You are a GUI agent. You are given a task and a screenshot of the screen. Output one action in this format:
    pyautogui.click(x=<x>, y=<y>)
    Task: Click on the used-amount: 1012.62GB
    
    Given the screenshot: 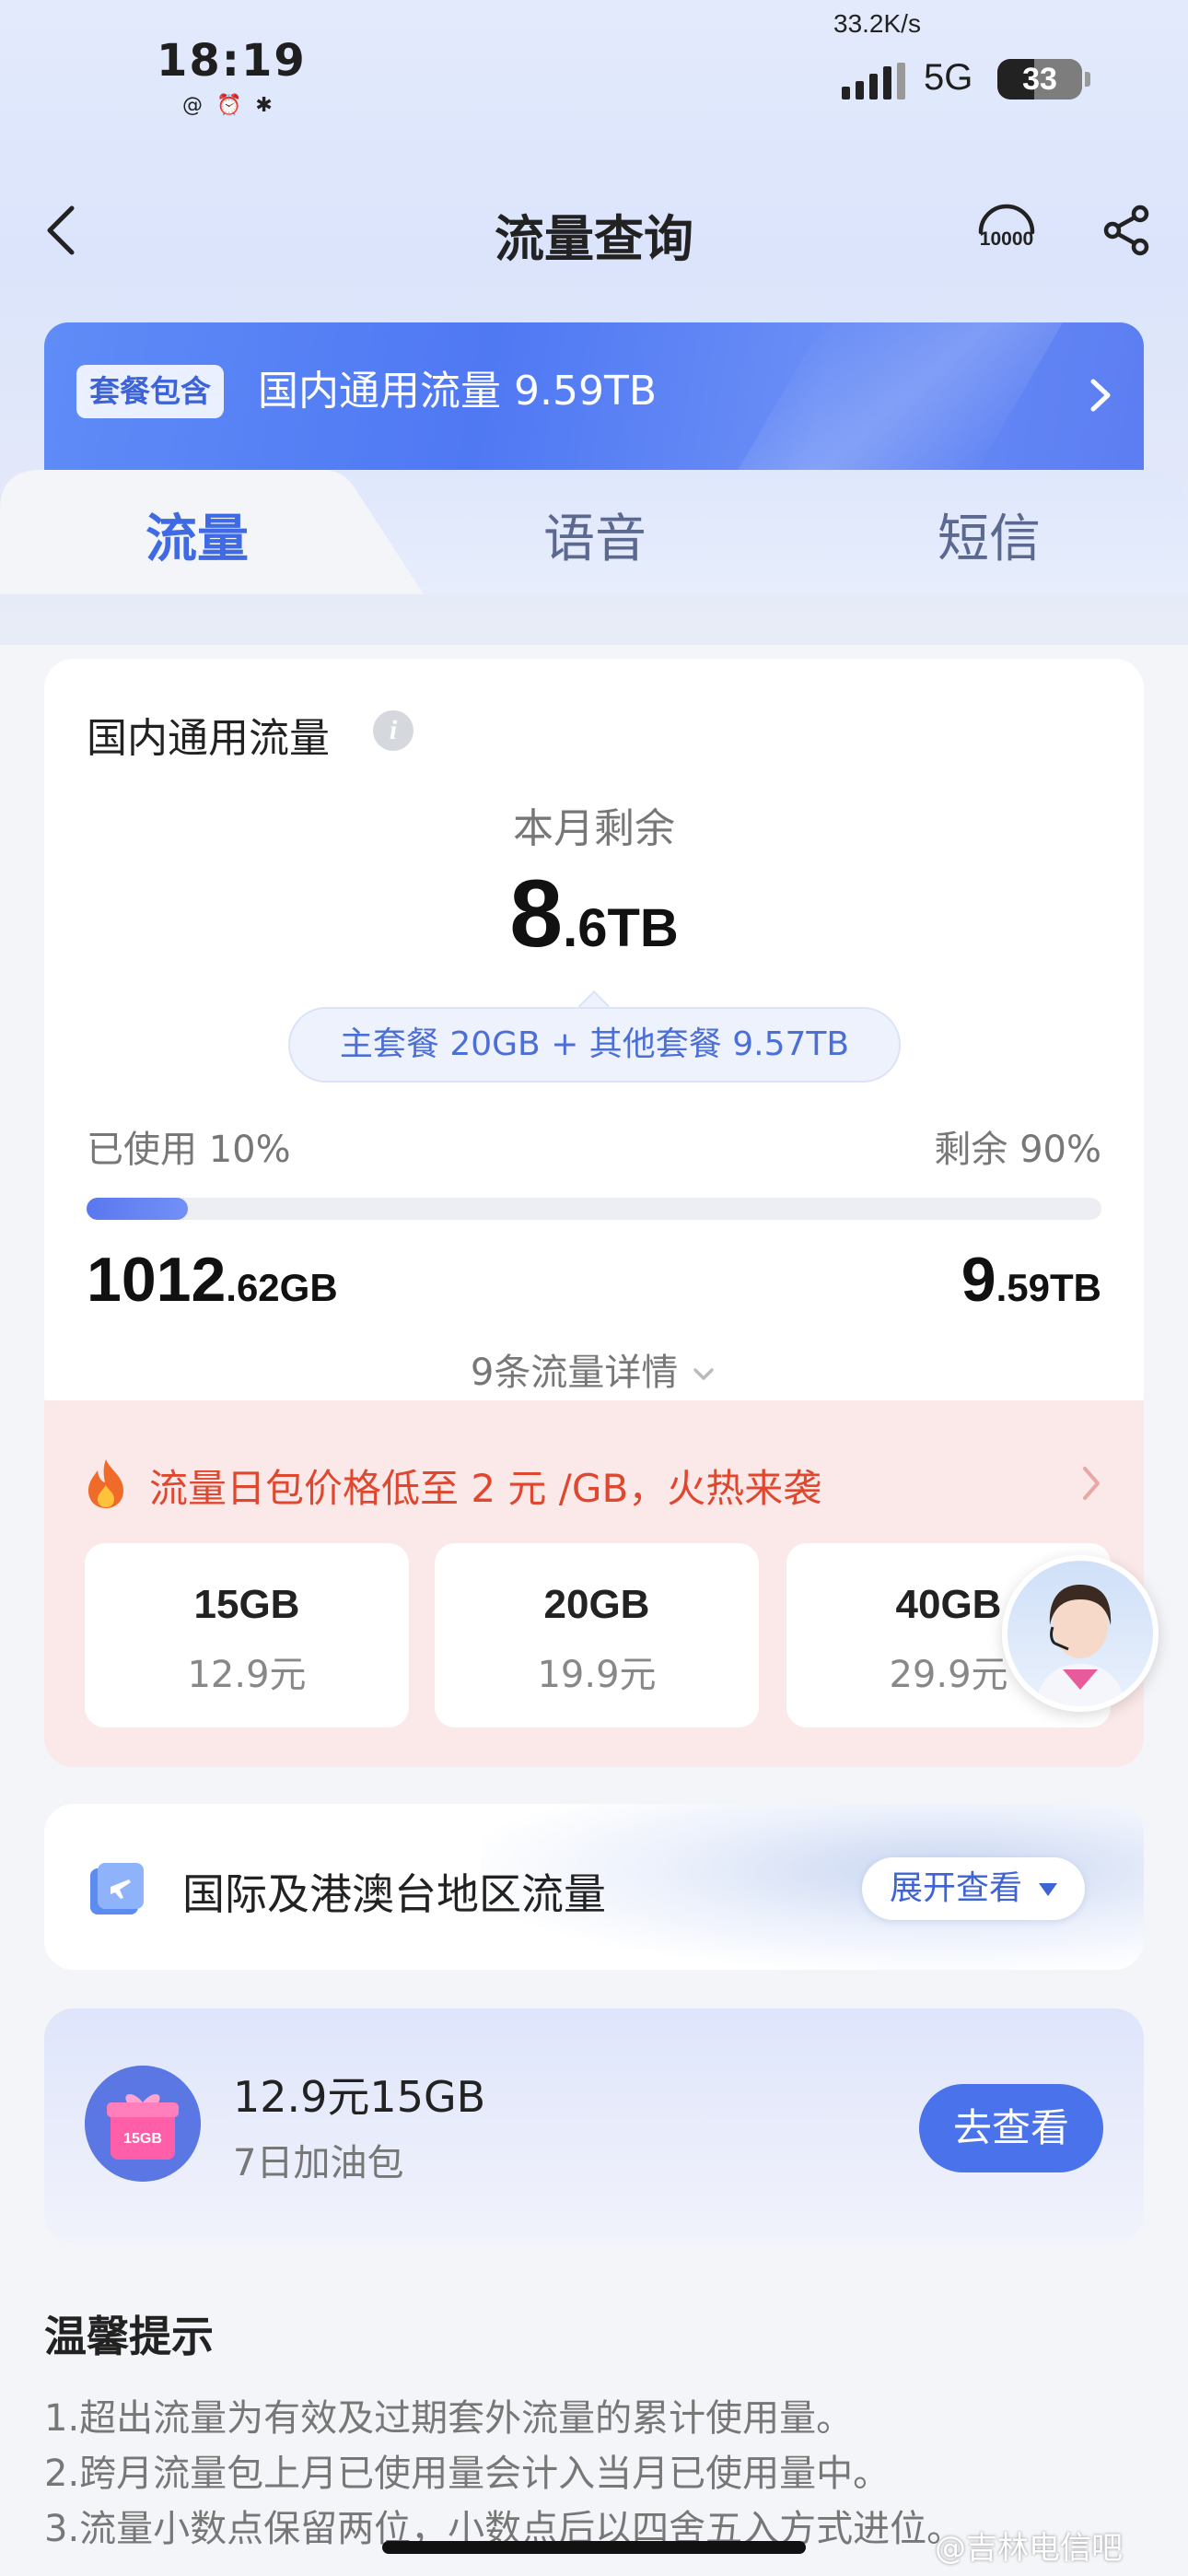 What is the action you would take?
    pyautogui.click(x=212, y=1280)
    